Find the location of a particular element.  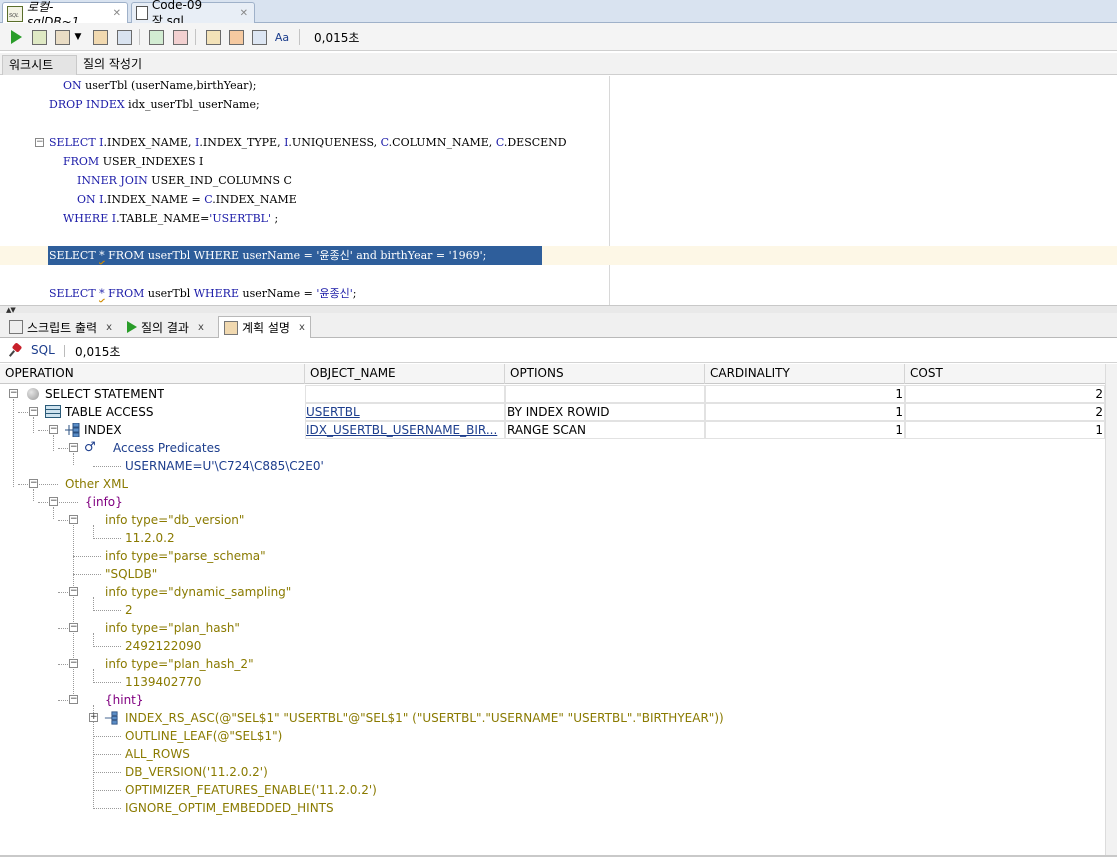

operation-cell: SELECT STATEMENT is located at coordinates (105, 394).